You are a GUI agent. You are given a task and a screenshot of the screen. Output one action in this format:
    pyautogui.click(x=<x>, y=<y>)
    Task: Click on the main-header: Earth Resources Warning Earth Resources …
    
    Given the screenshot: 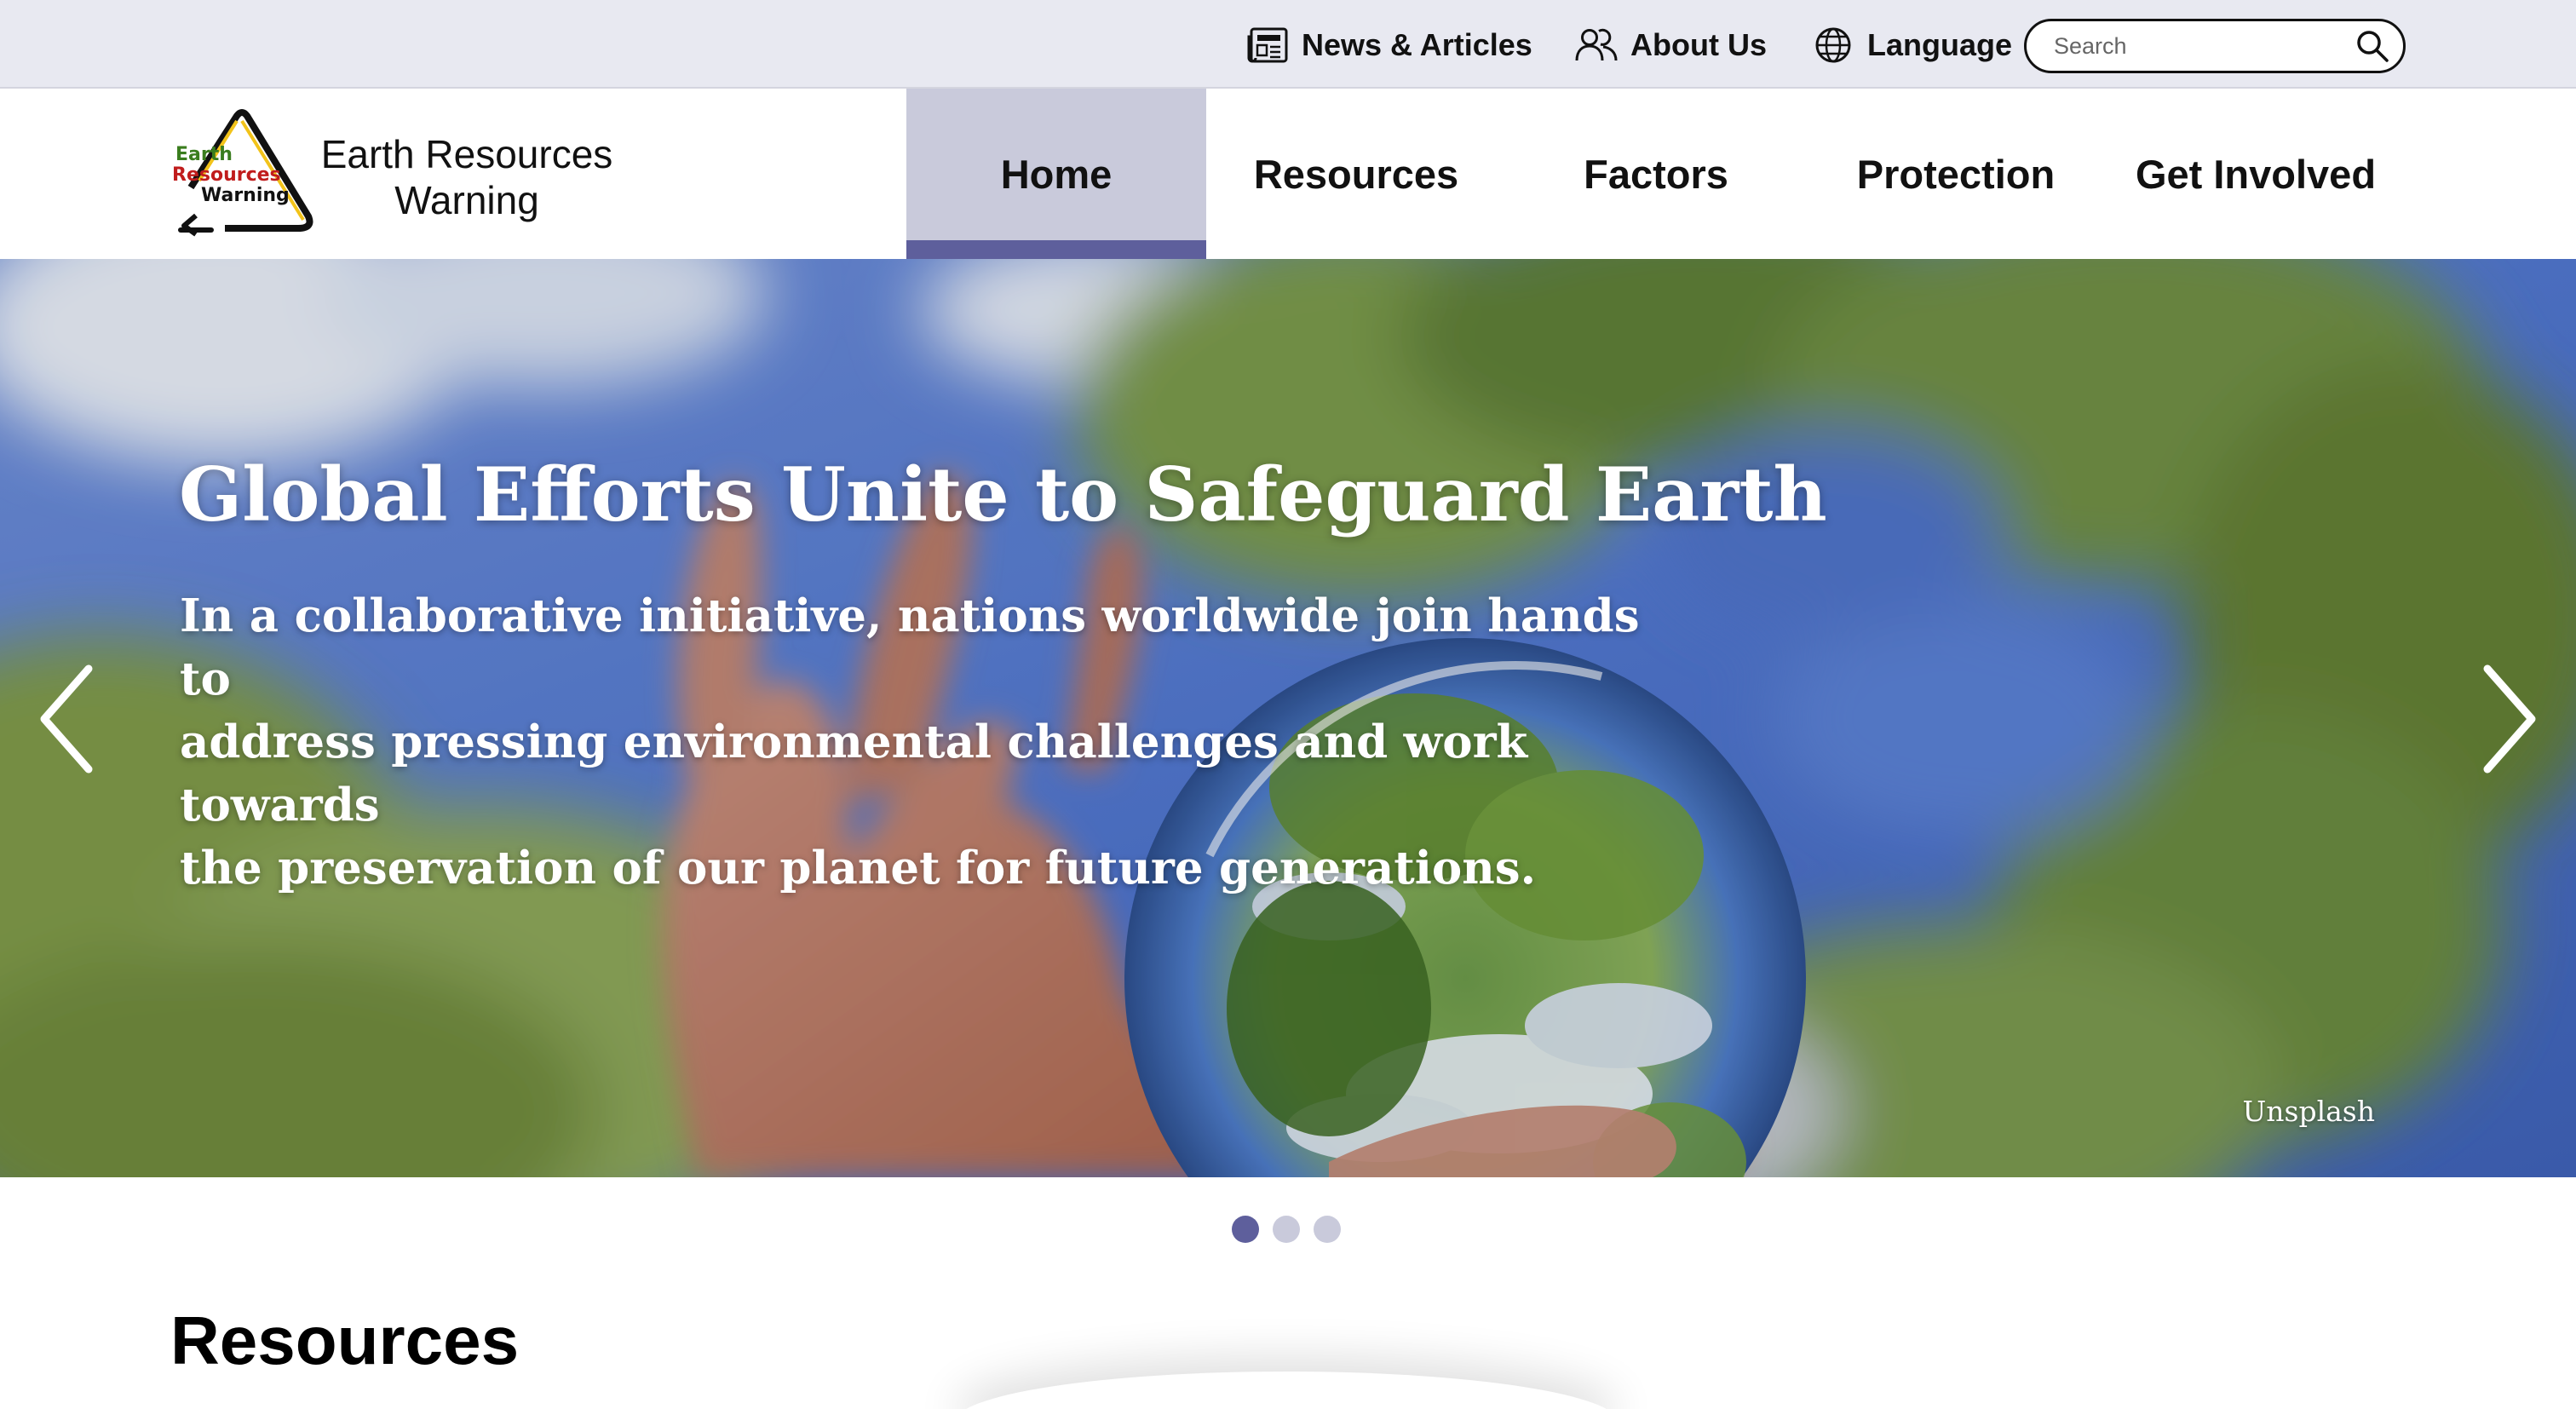 What is the action you would take?
    pyautogui.click(x=1288, y=174)
    